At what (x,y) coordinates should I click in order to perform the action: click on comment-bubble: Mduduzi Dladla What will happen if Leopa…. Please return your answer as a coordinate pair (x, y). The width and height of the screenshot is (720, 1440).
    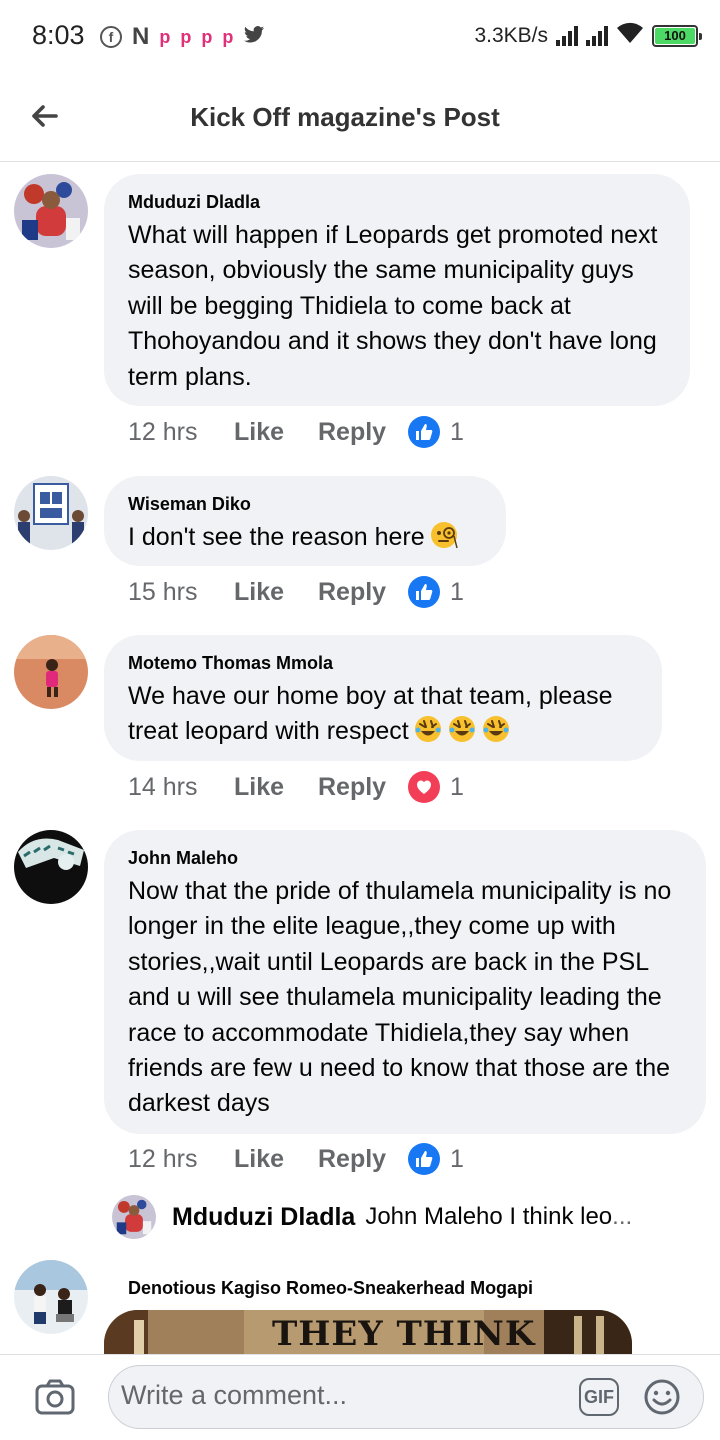
    Looking at the image, I should click on (397, 290).